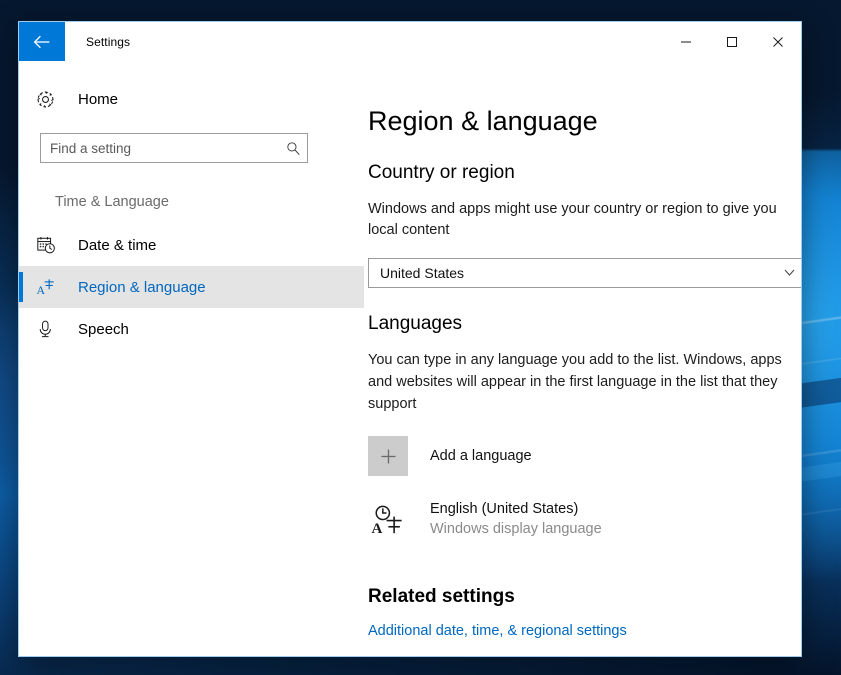  I want to click on microphone-icon, so click(51, 329).